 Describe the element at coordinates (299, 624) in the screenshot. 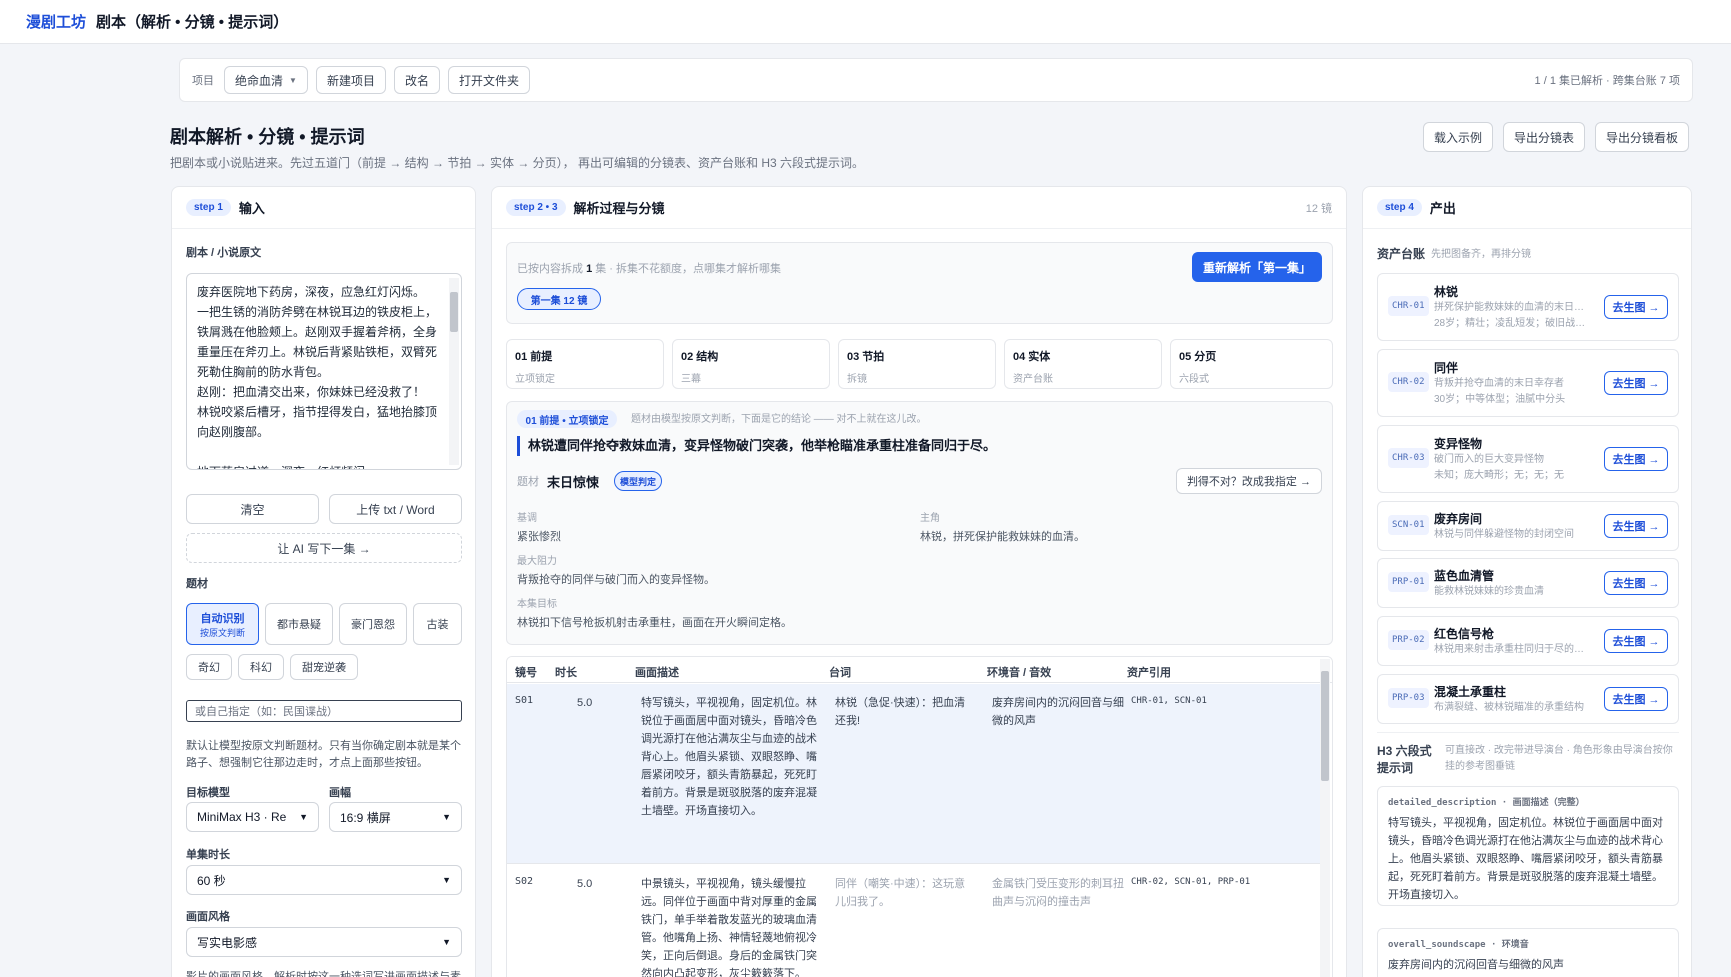

I see `genre-chip: 都市悬疑` at that location.